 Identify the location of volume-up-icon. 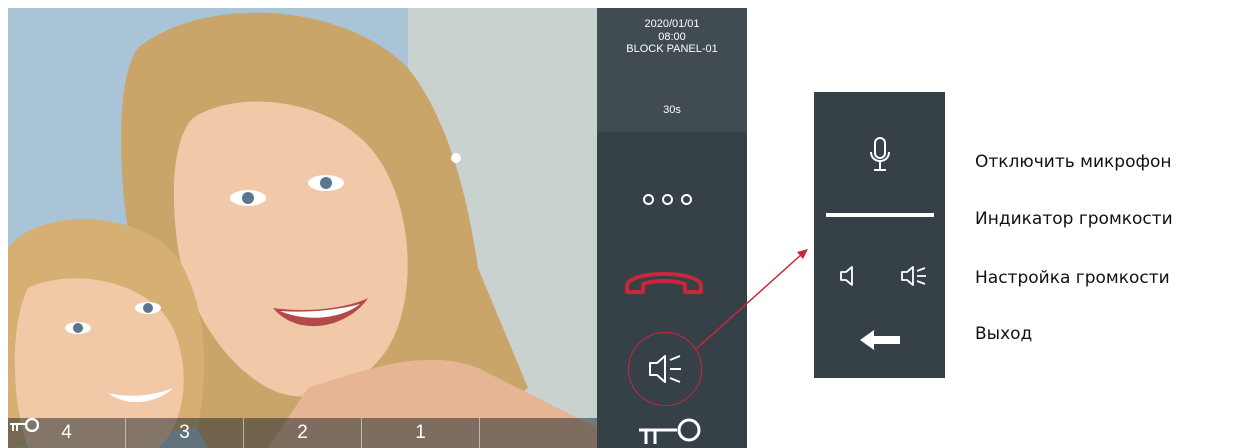
(914, 276).